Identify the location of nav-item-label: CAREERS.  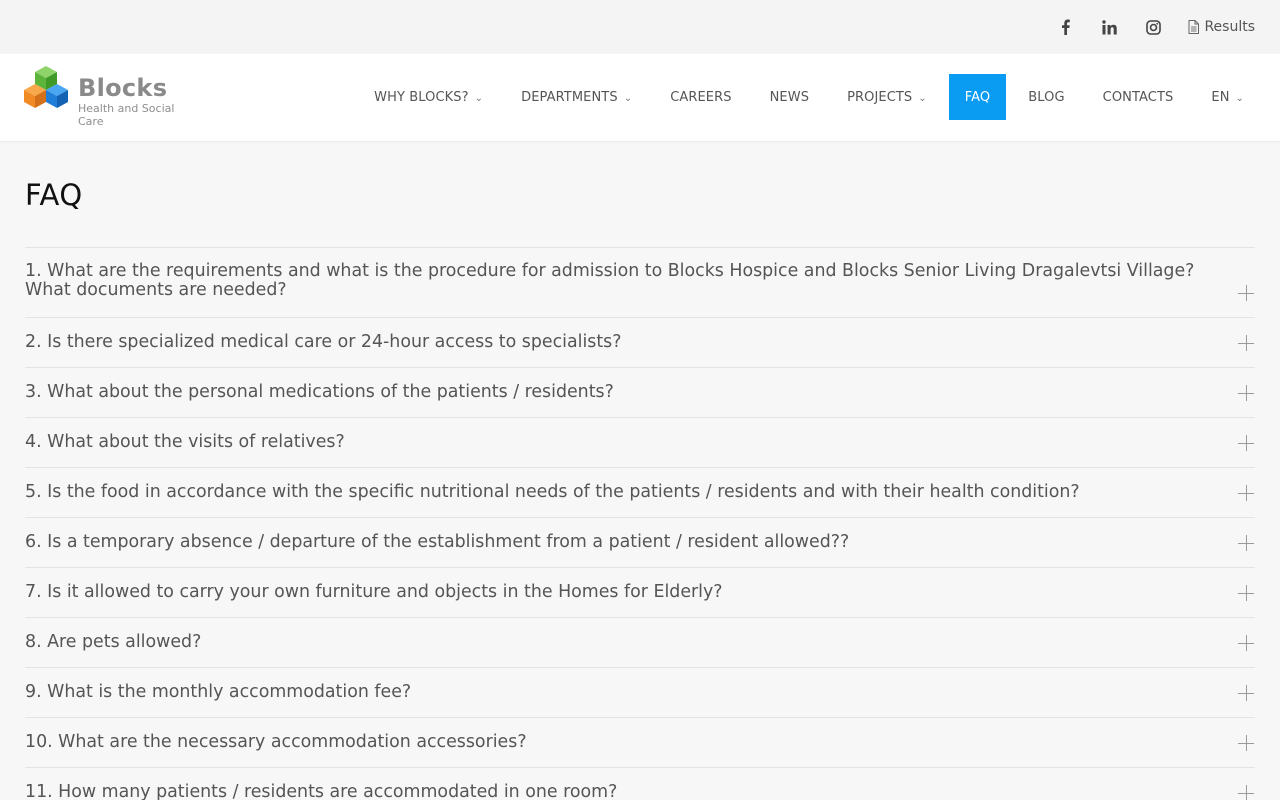
(701, 97).